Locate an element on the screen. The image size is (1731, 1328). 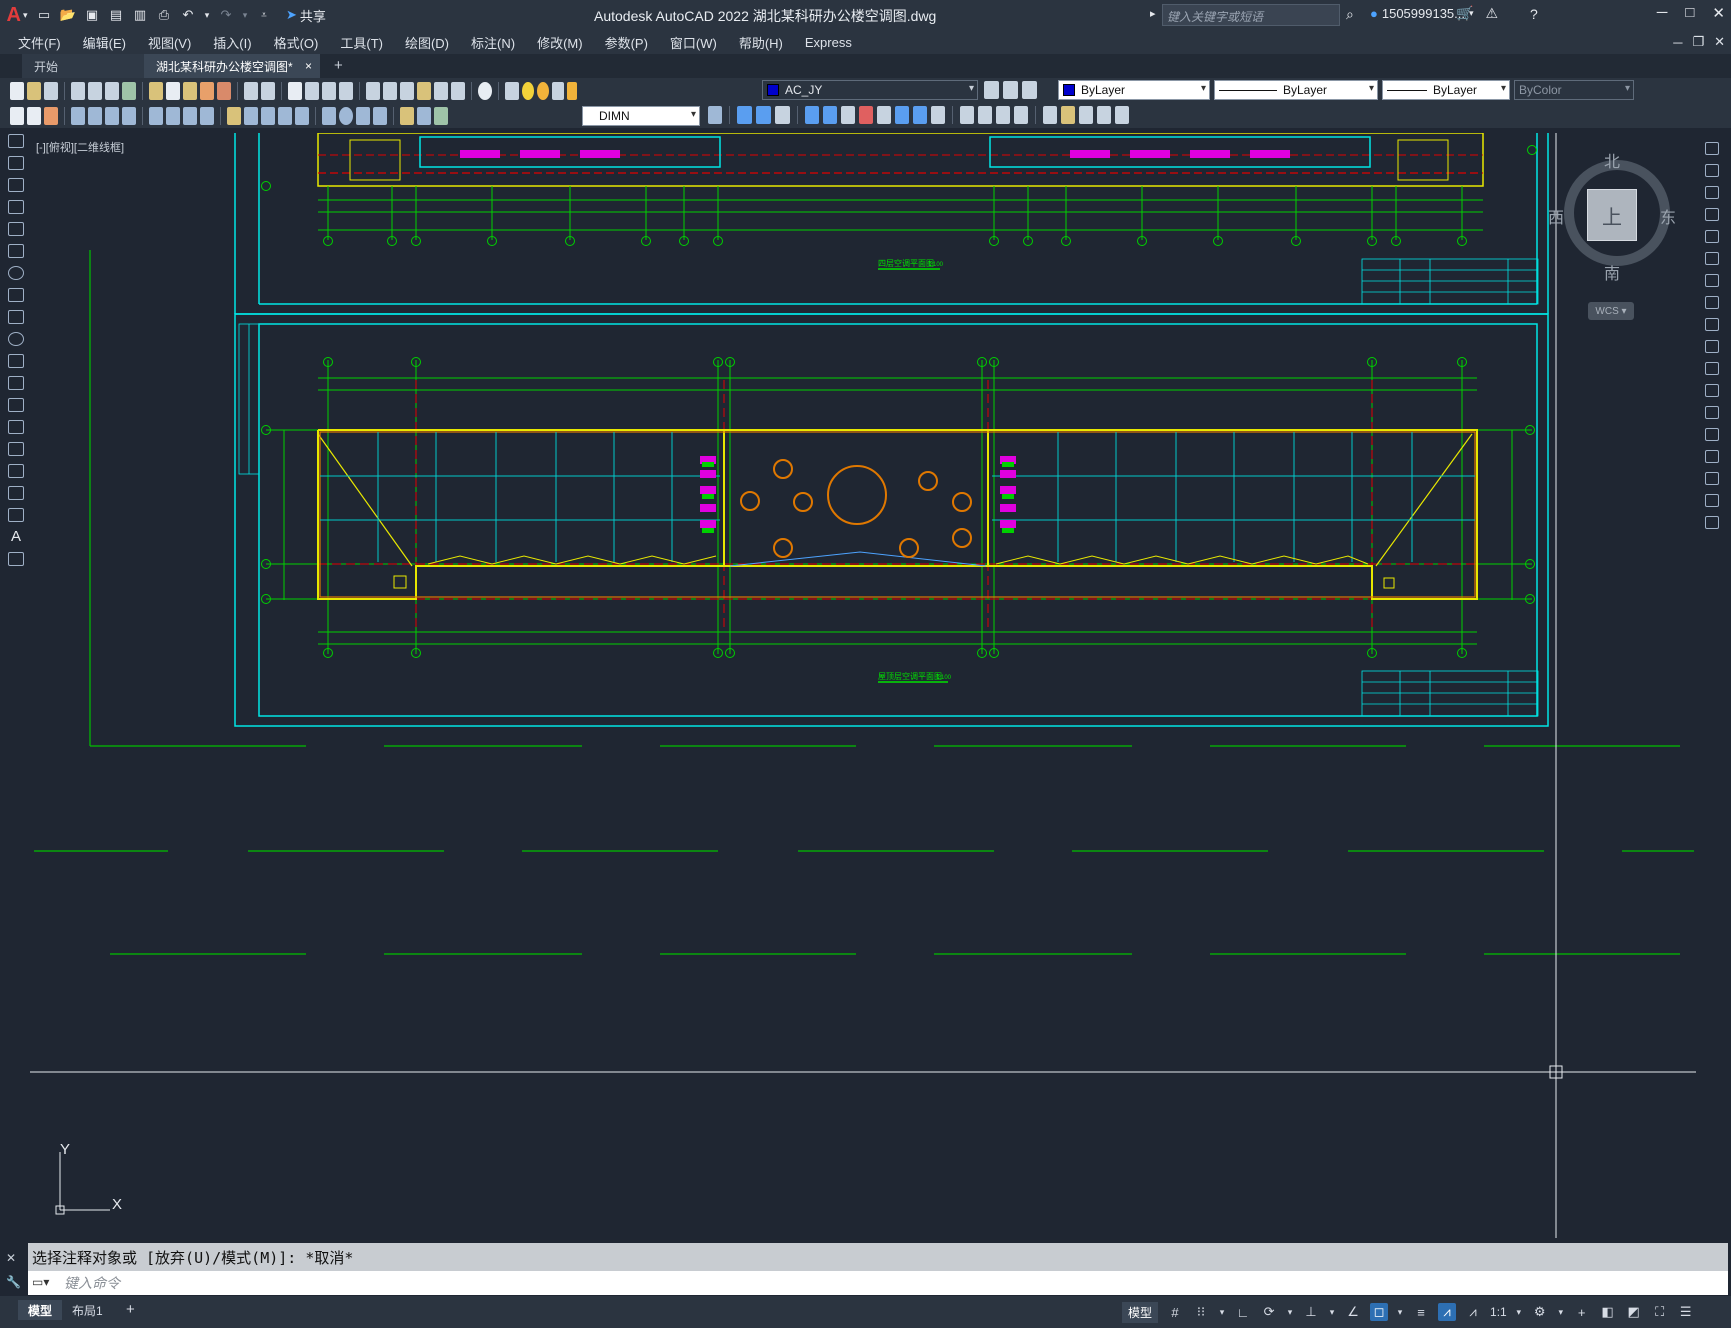
viewport-controls-label: [-][俯视][二维线框] is located at coordinates (80, 147).